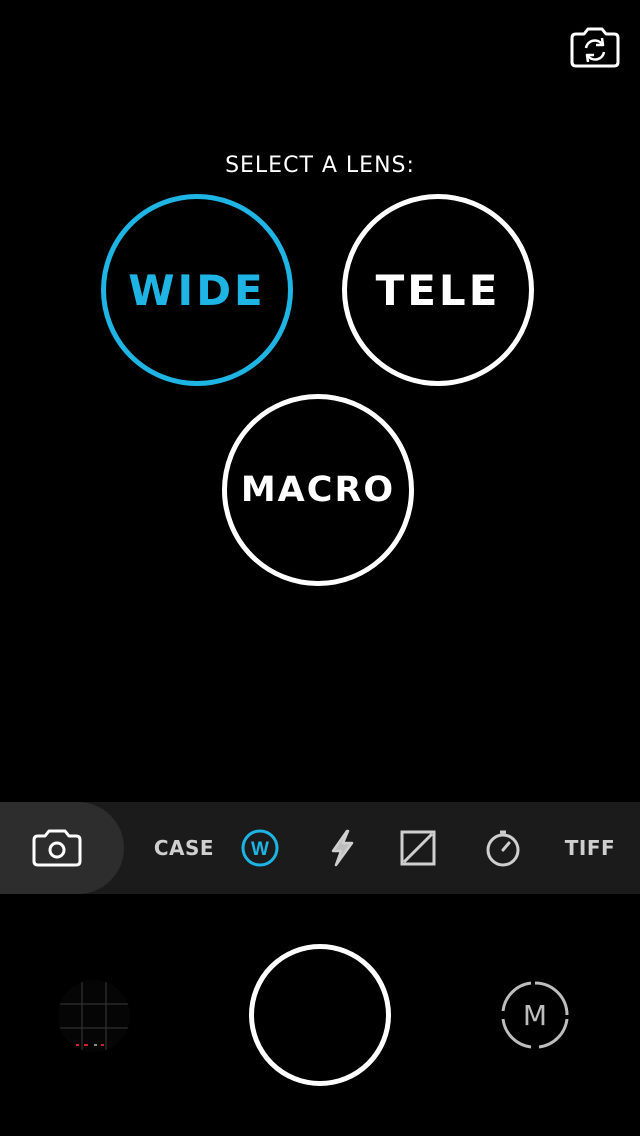  What do you see at coordinates (595, 47) in the screenshot?
I see `camera-flip-icon` at bounding box center [595, 47].